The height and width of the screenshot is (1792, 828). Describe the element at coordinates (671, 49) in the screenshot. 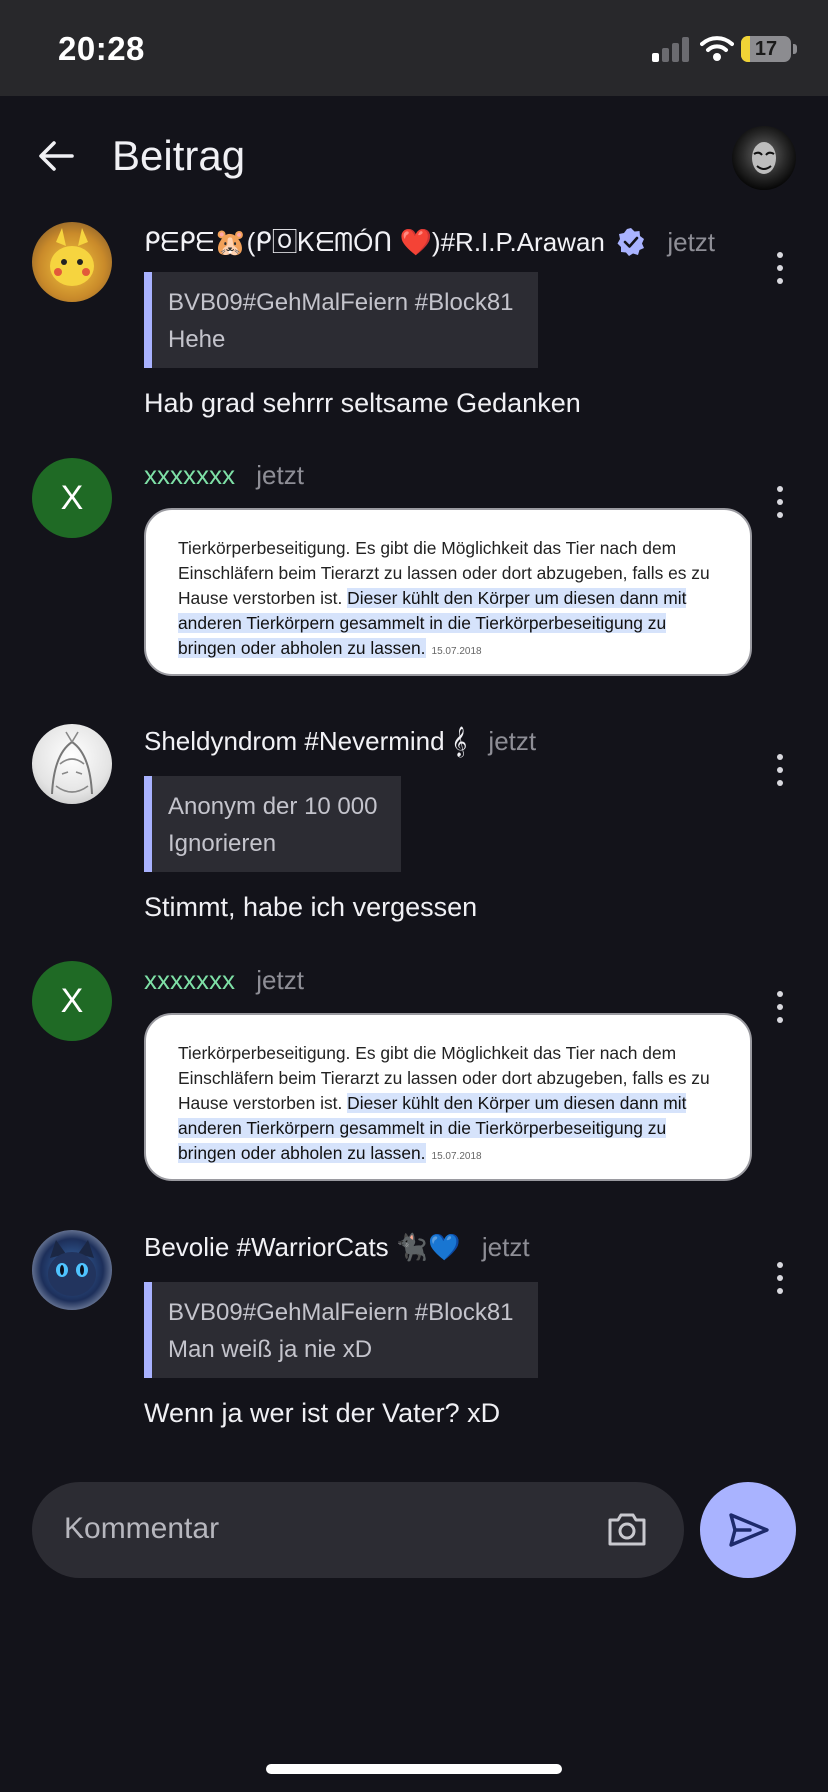

I see `cellular-signal-icon` at that location.